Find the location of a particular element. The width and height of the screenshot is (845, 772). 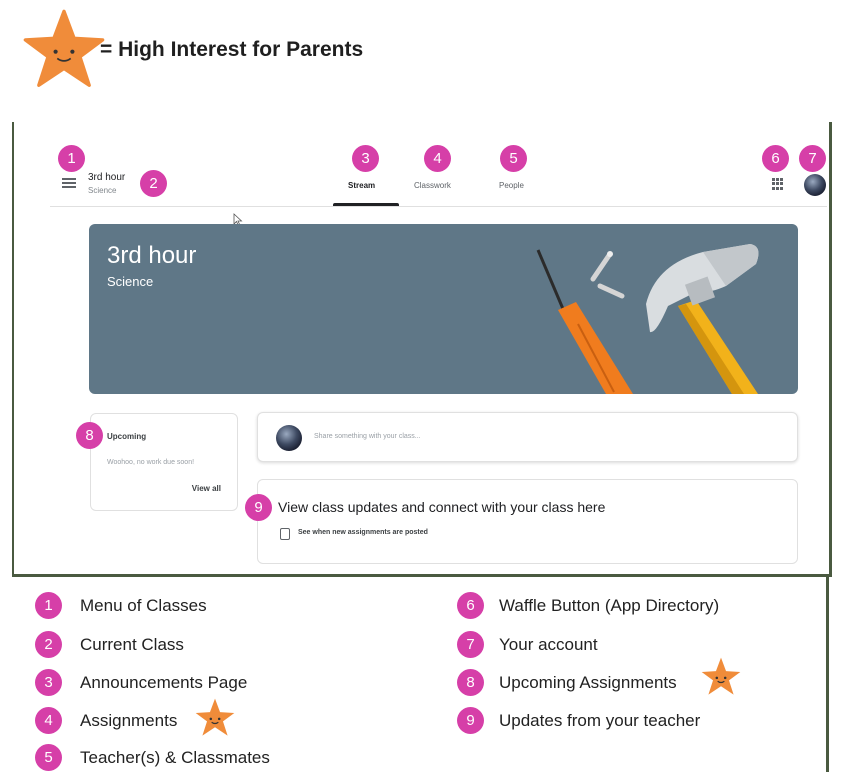

user-avatar is located at coordinates (289, 438).